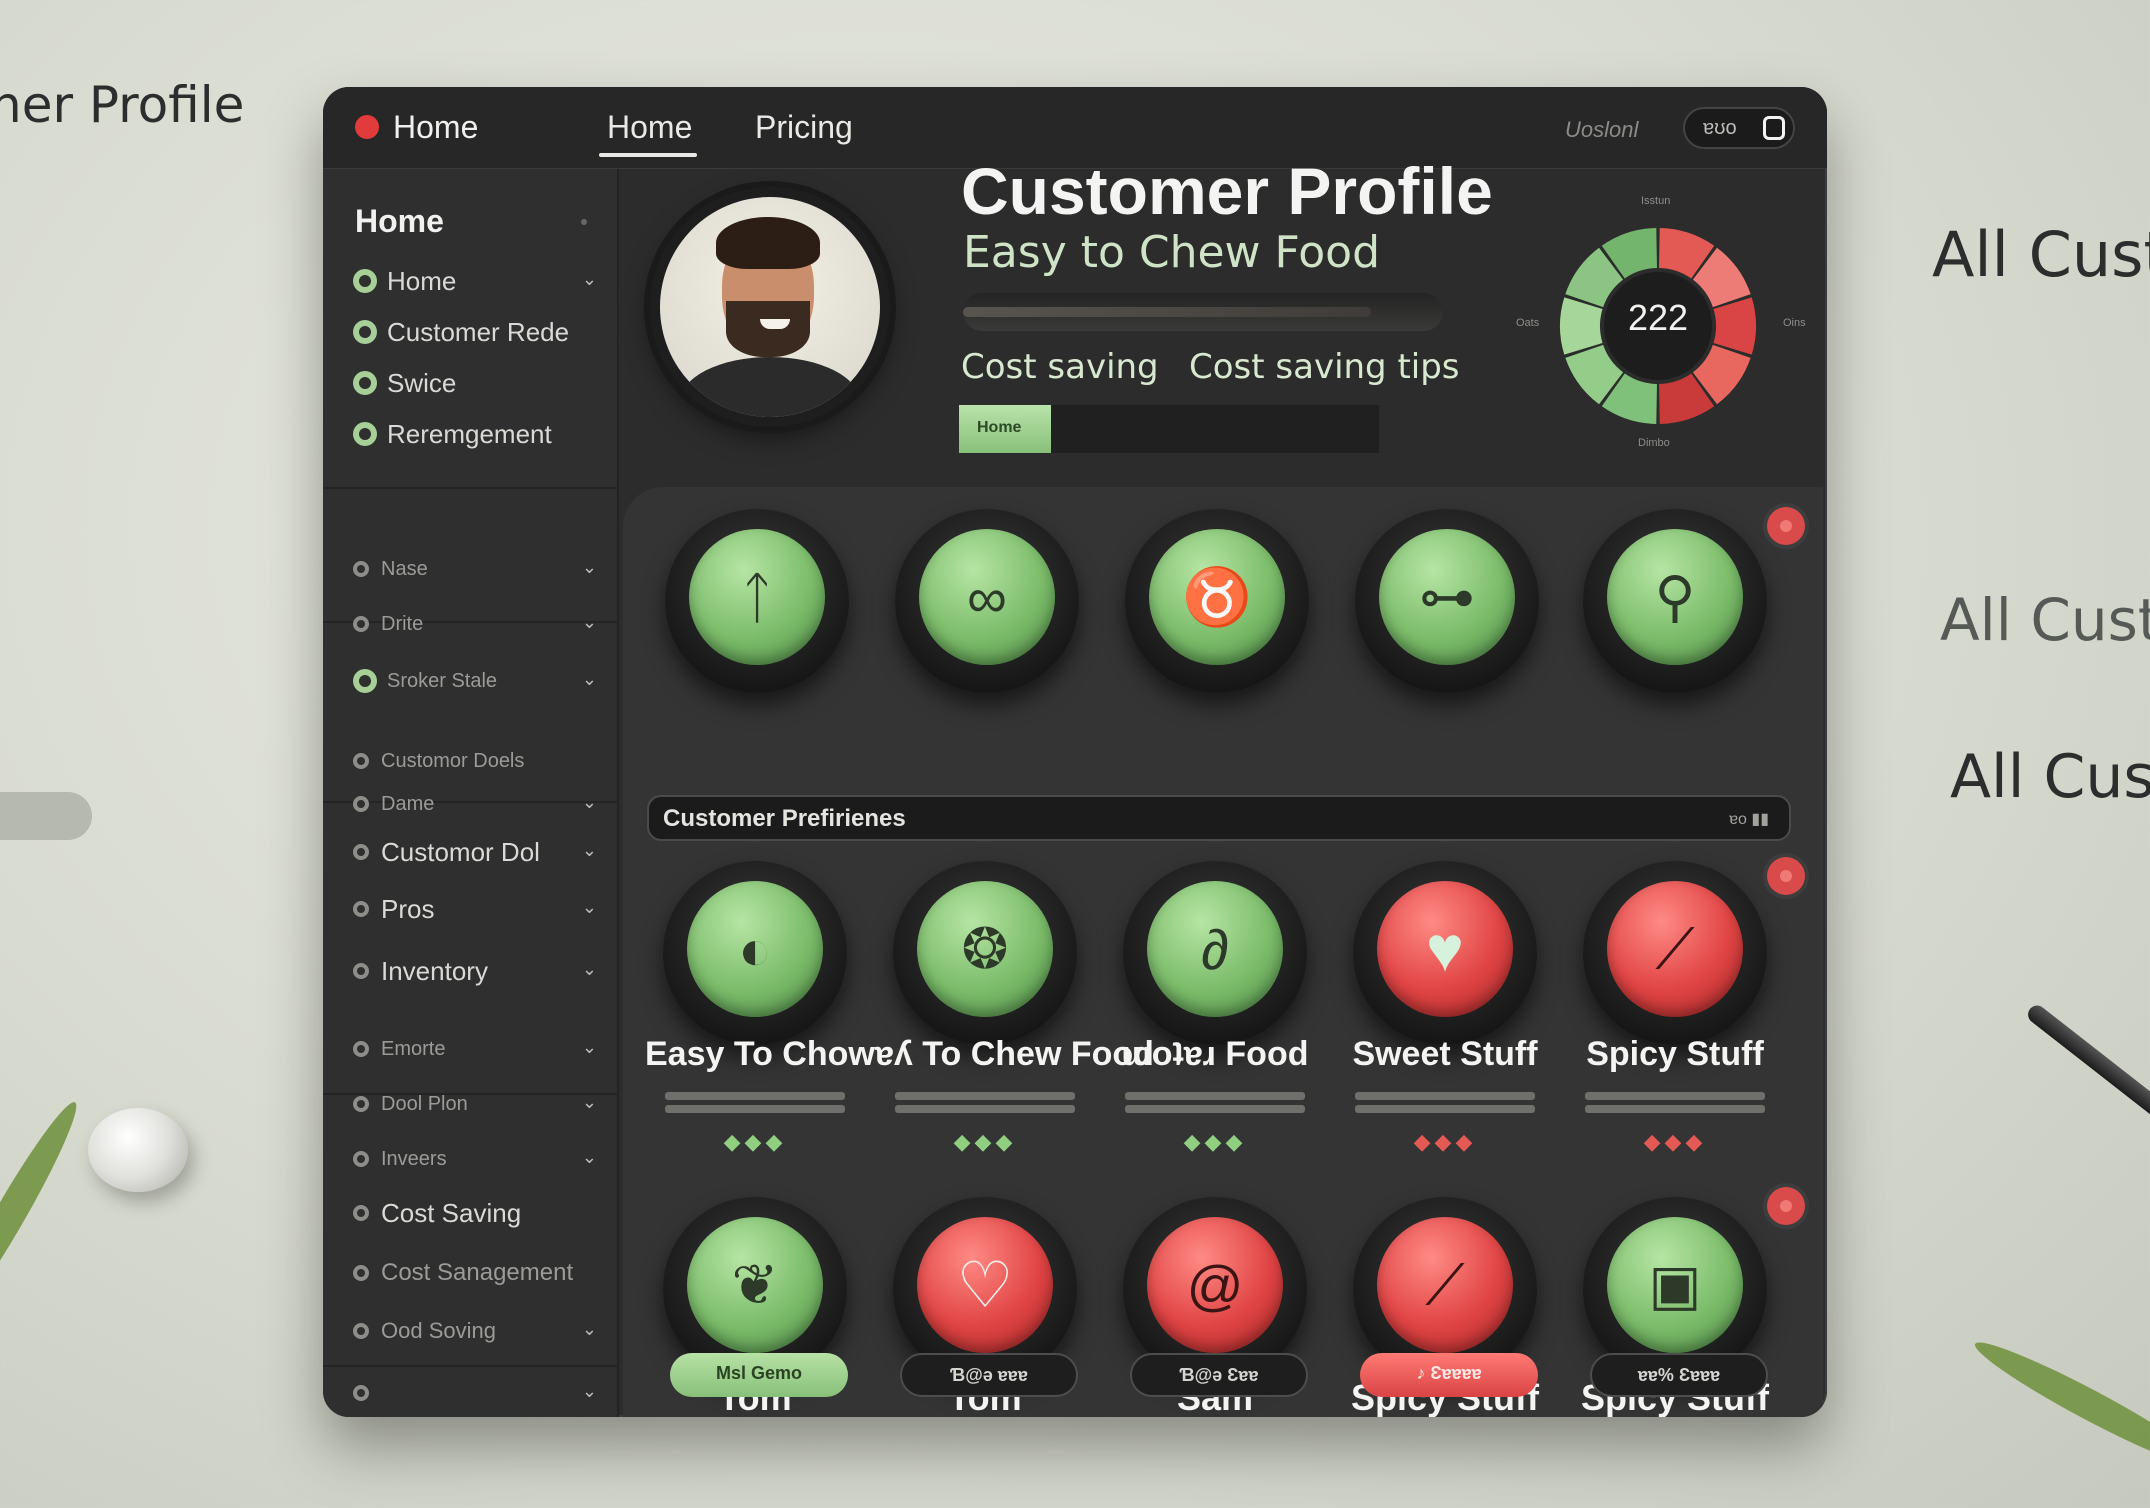 The height and width of the screenshot is (1508, 2150). What do you see at coordinates (1217, 597) in the screenshot?
I see `button-face: ♉` at bounding box center [1217, 597].